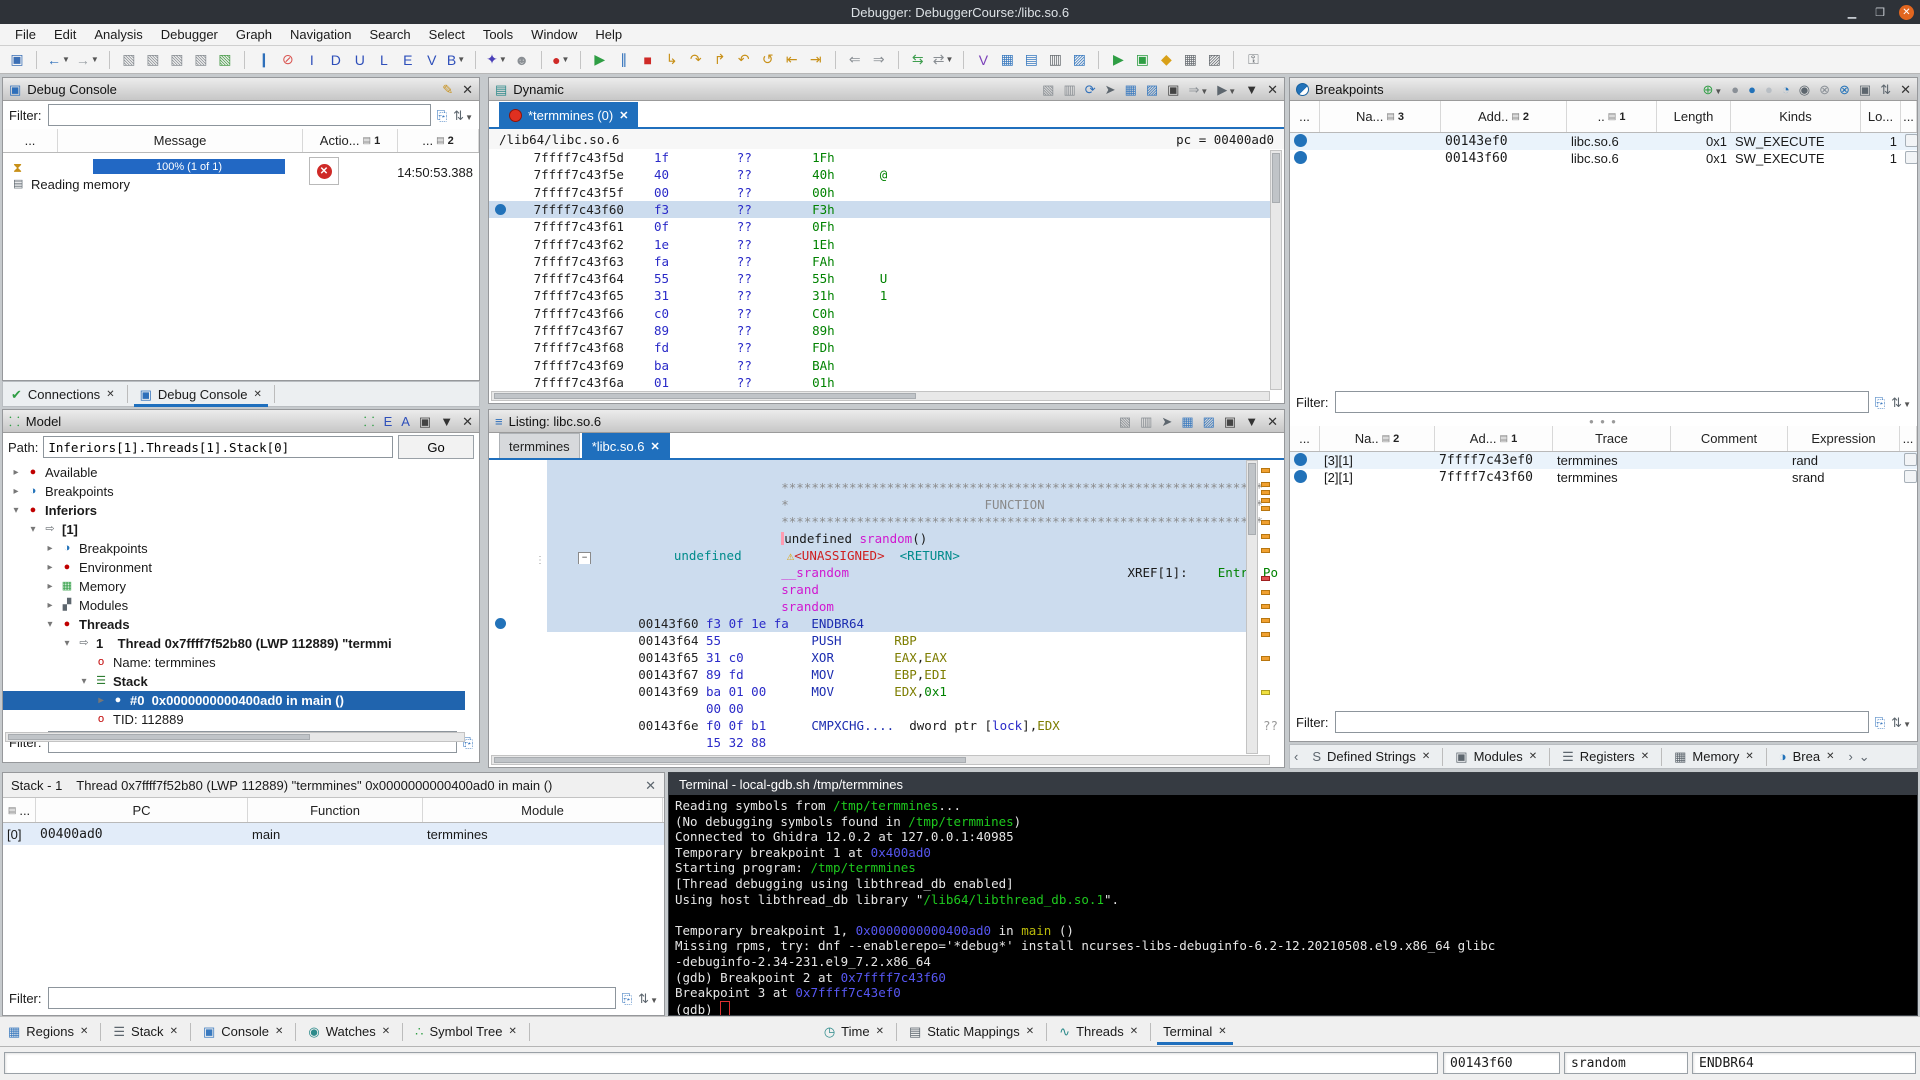 This screenshot has height=1080, width=1920. I want to click on go-button: Go, so click(436, 447).